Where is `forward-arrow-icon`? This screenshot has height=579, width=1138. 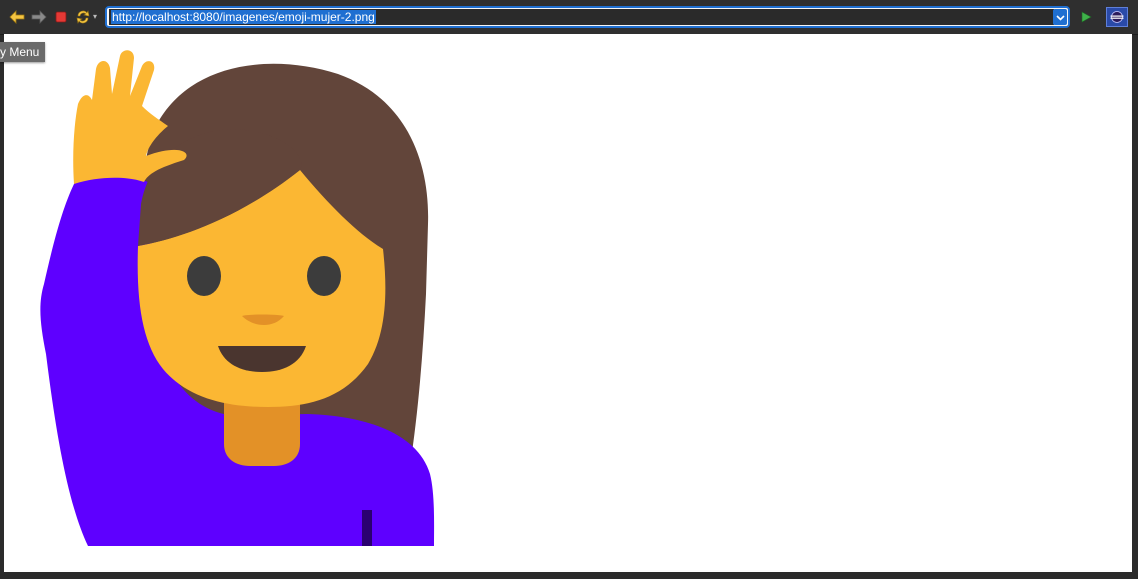 forward-arrow-icon is located at coordinates (39, 17).